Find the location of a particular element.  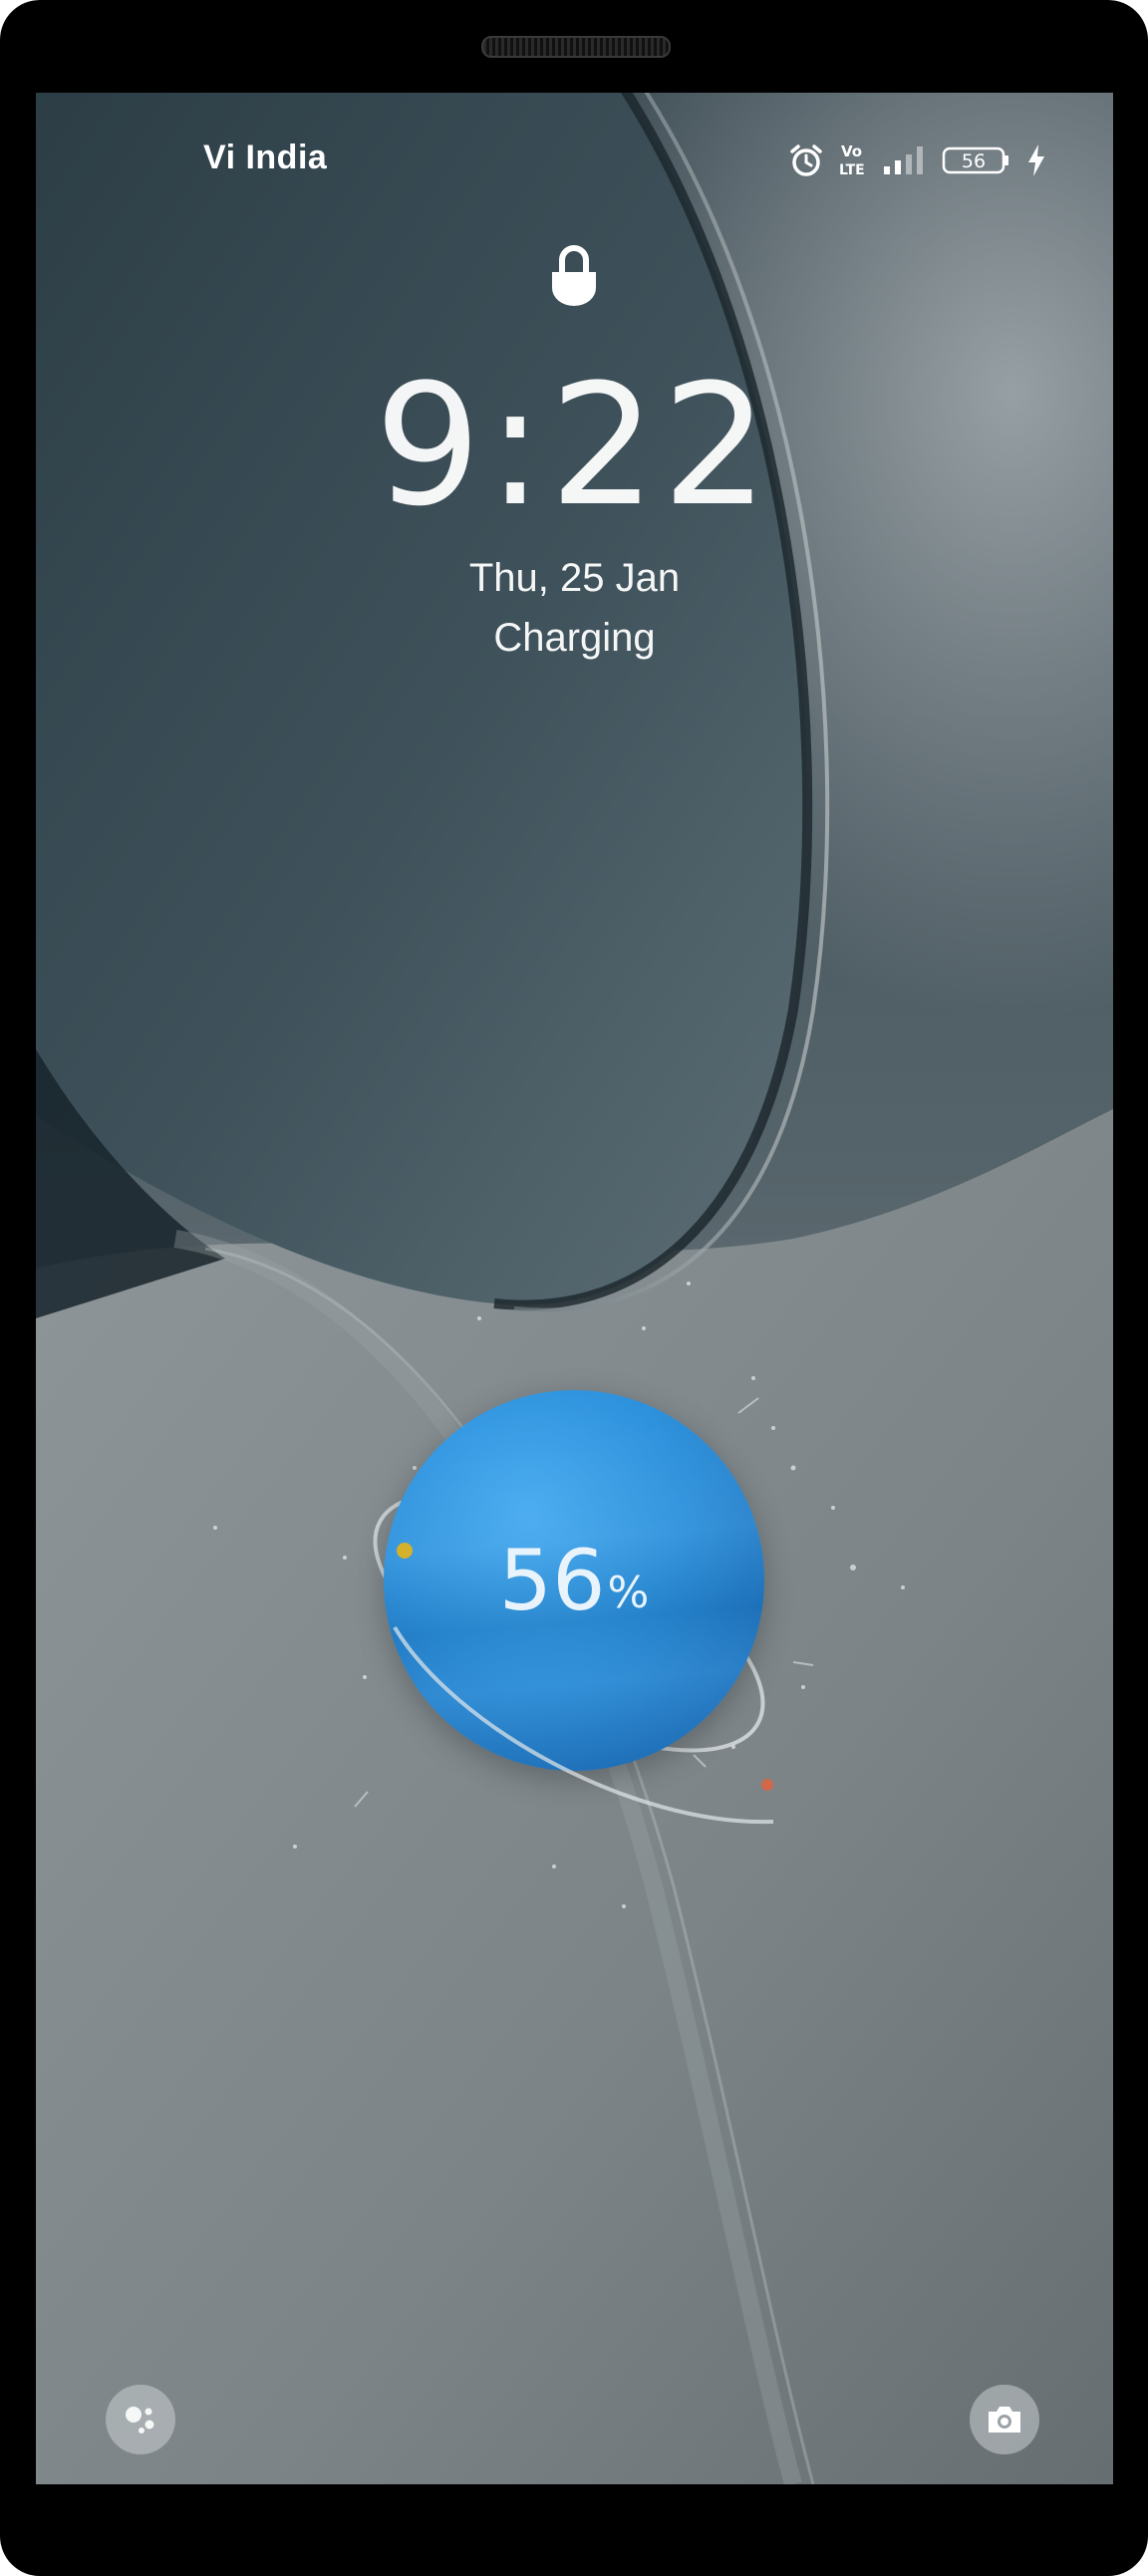

carrier-name: Vi India is located at coordinates (265, 157).